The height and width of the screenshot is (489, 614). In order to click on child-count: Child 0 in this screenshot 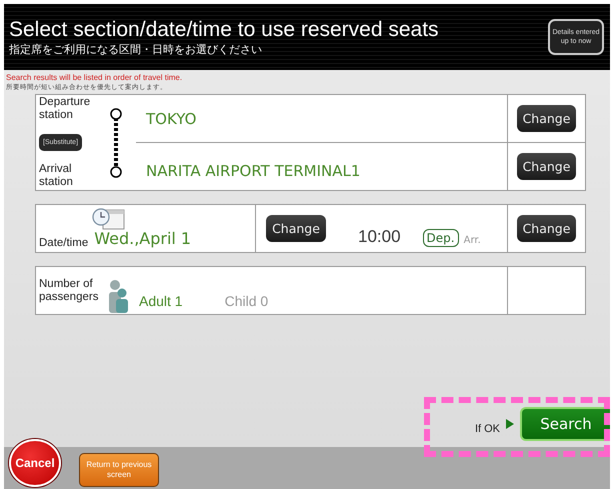, I will do `click(246, 301)`.